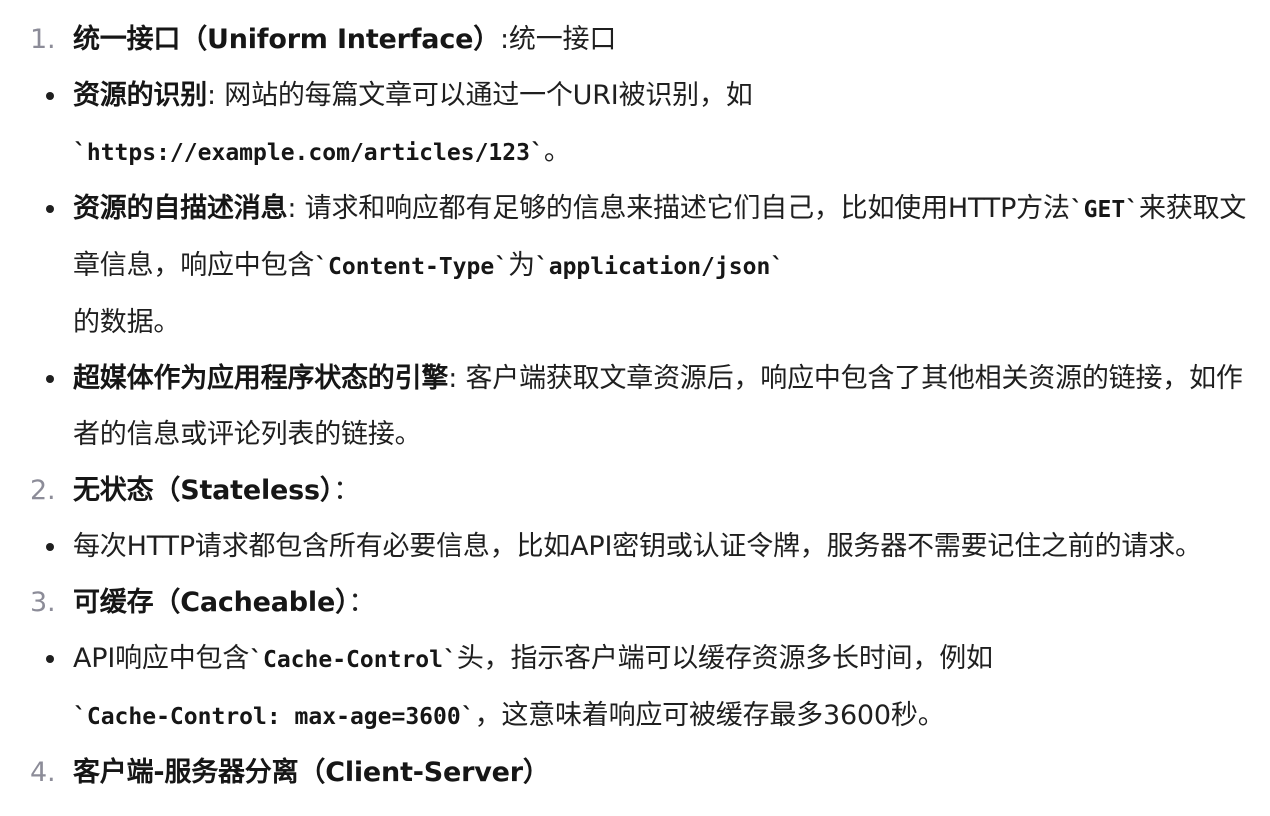 The image size is (1270, 816). What do you see at coordinates (43, 772) in the screenshot?
I see `item-number: 4.` at bounding box center [43, 772].